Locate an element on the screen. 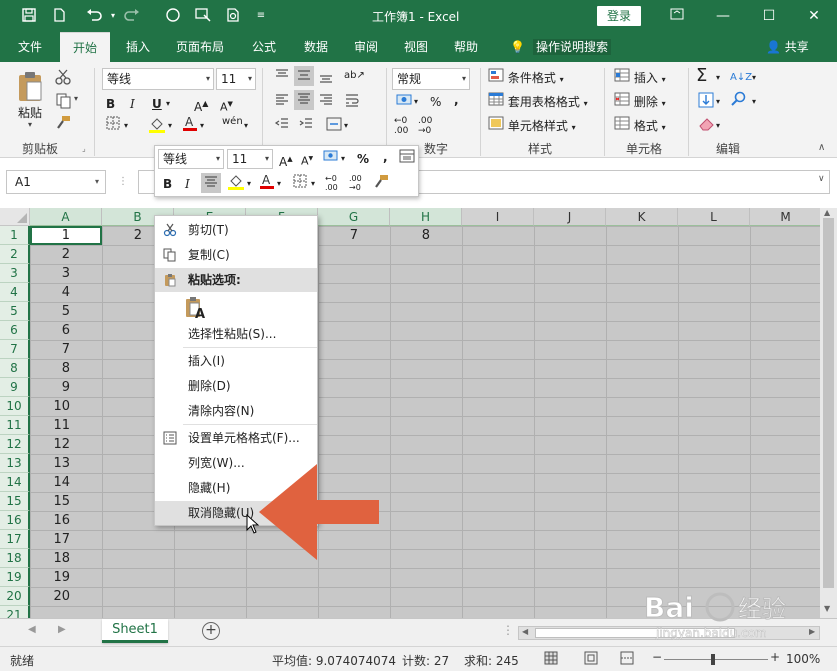 The width and height of the screenshot is (837, 671). screenshot-icon is located at coordinates (203, 16).